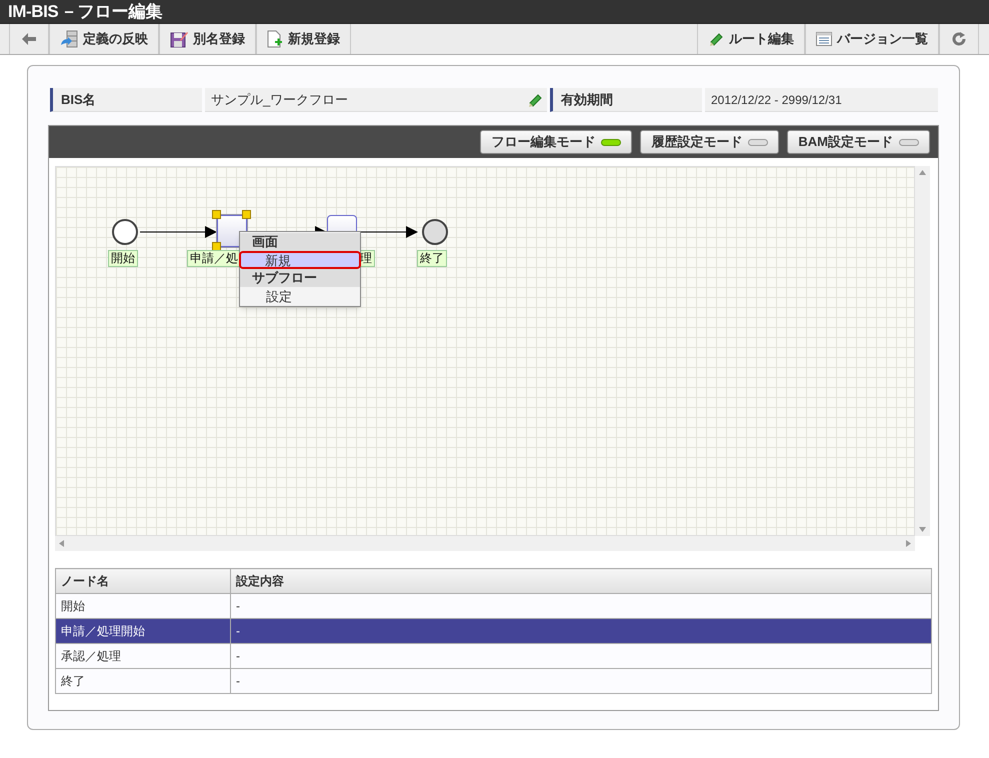  I want to click on refresh-button, so click(959, 39).